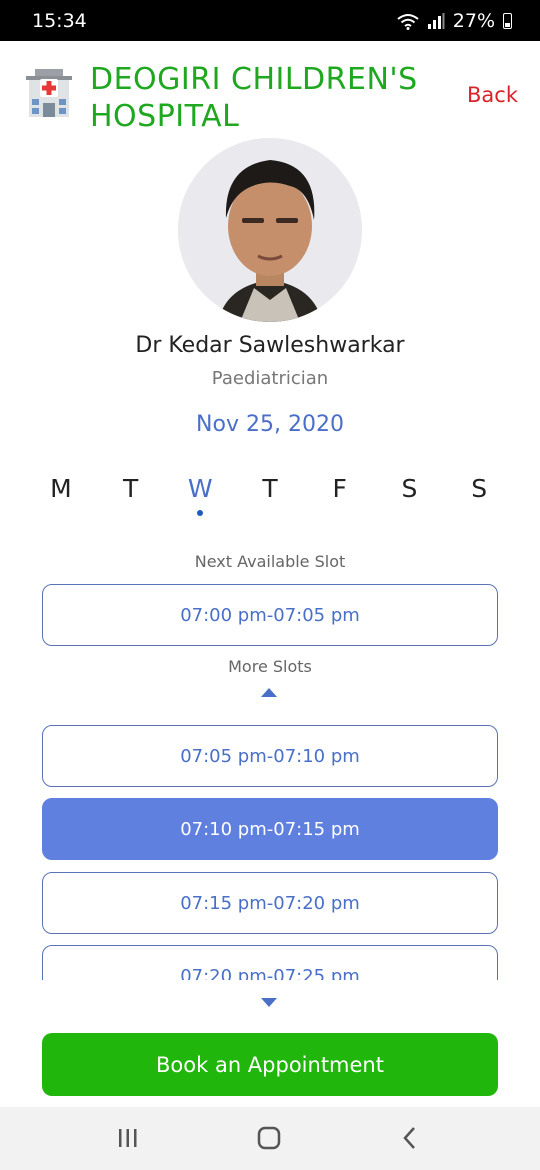  Describe the element at coordinates (270, 615) in the screenshot. I see `next-slot-button: 07:00 pm-07:05 pm` at that location.